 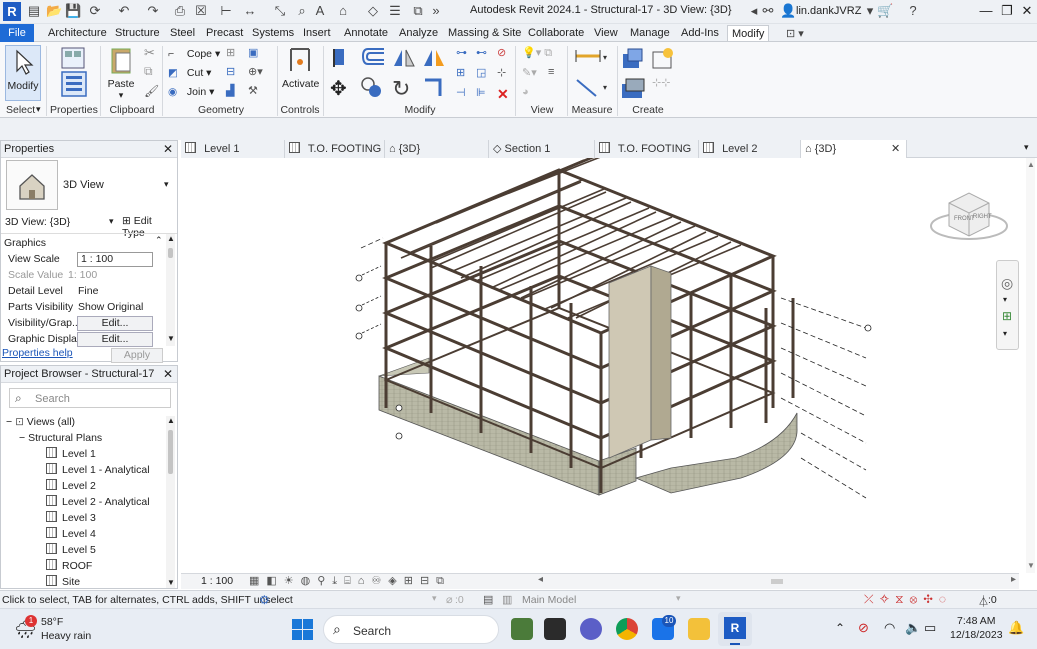 What do you see at coordinates (37, 222) in the screenshot?
I see `instance-selector: 3D View: {3D}` at bounding box center [37, 222].